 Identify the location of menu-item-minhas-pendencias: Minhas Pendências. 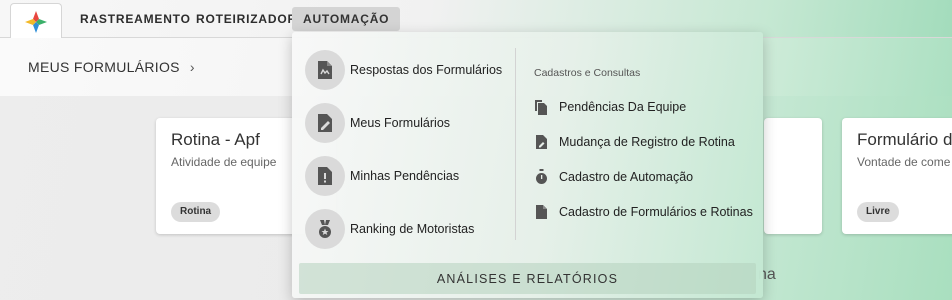
(382, 176).